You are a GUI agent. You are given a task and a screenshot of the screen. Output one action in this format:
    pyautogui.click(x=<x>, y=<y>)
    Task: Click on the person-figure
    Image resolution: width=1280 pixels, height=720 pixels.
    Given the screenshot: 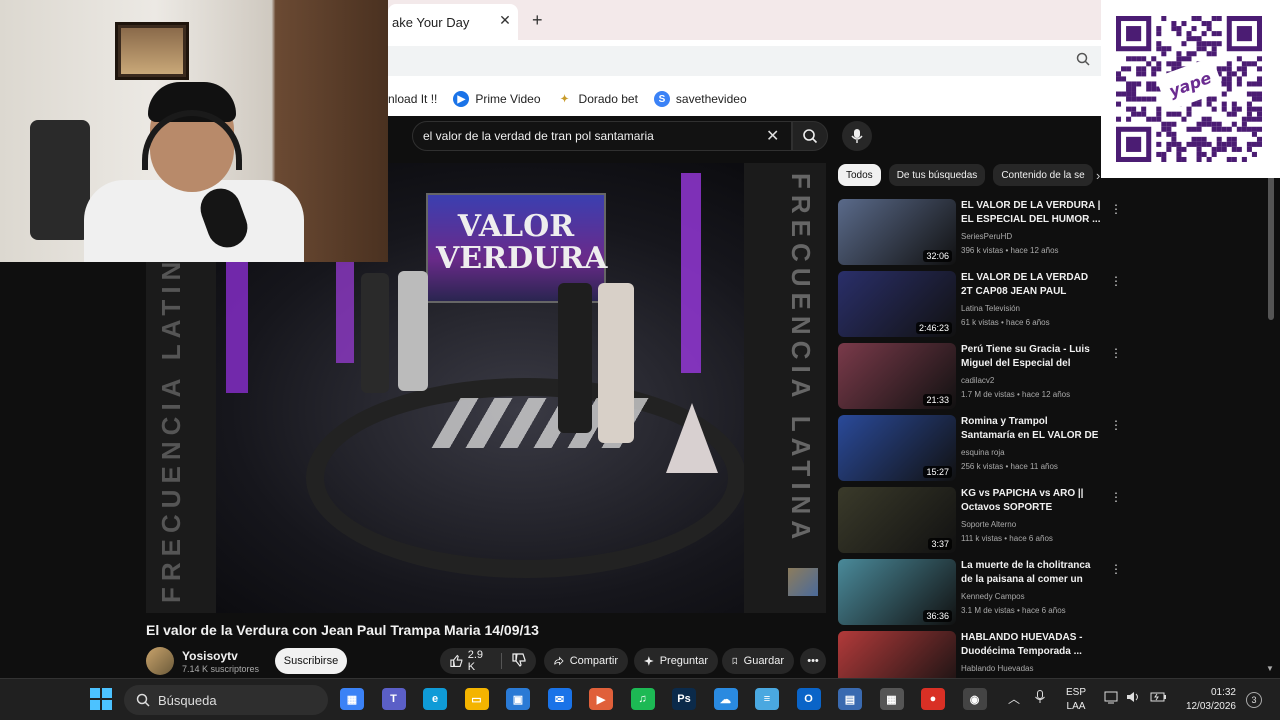 What is the action you would take?
    pyautogui.click(x=616, y=363)
    